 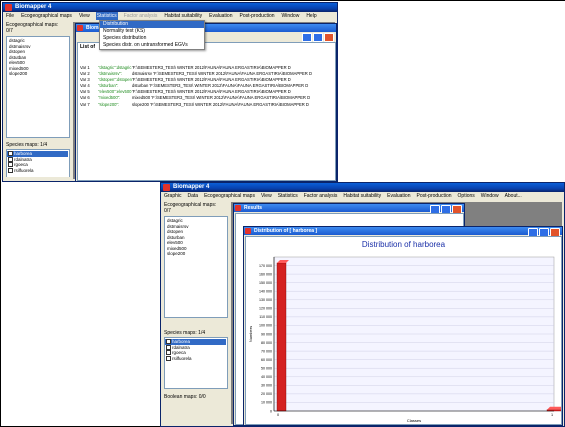 What do you see at coordinates (152, 24) in the screenshot?
I see `menu-option-distribution: Distribution` at bounding box center [152, 24].